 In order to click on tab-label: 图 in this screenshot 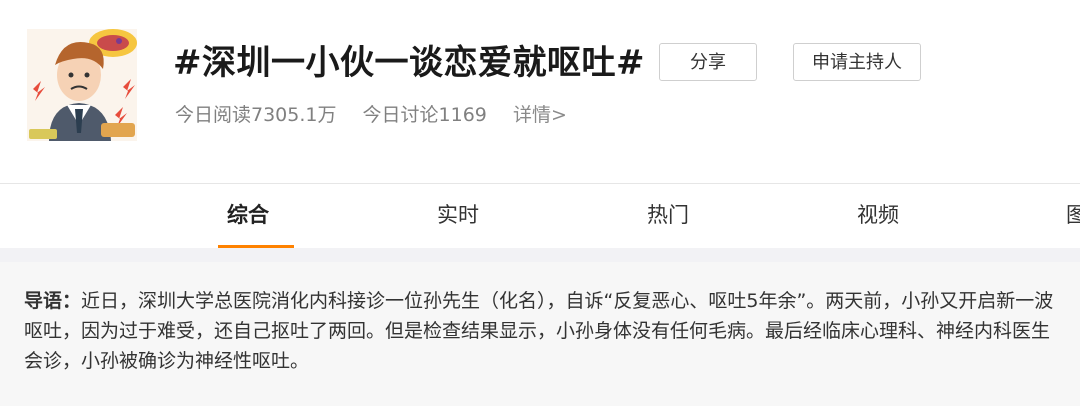, I will do `click(1073, 215)`.